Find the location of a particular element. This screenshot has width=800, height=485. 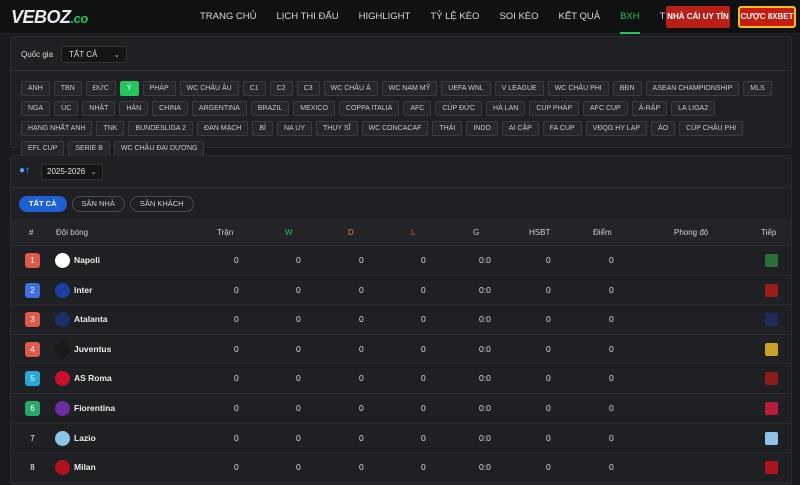

league-chip: WC NAM MỸ is located at coordinates (409, 88).